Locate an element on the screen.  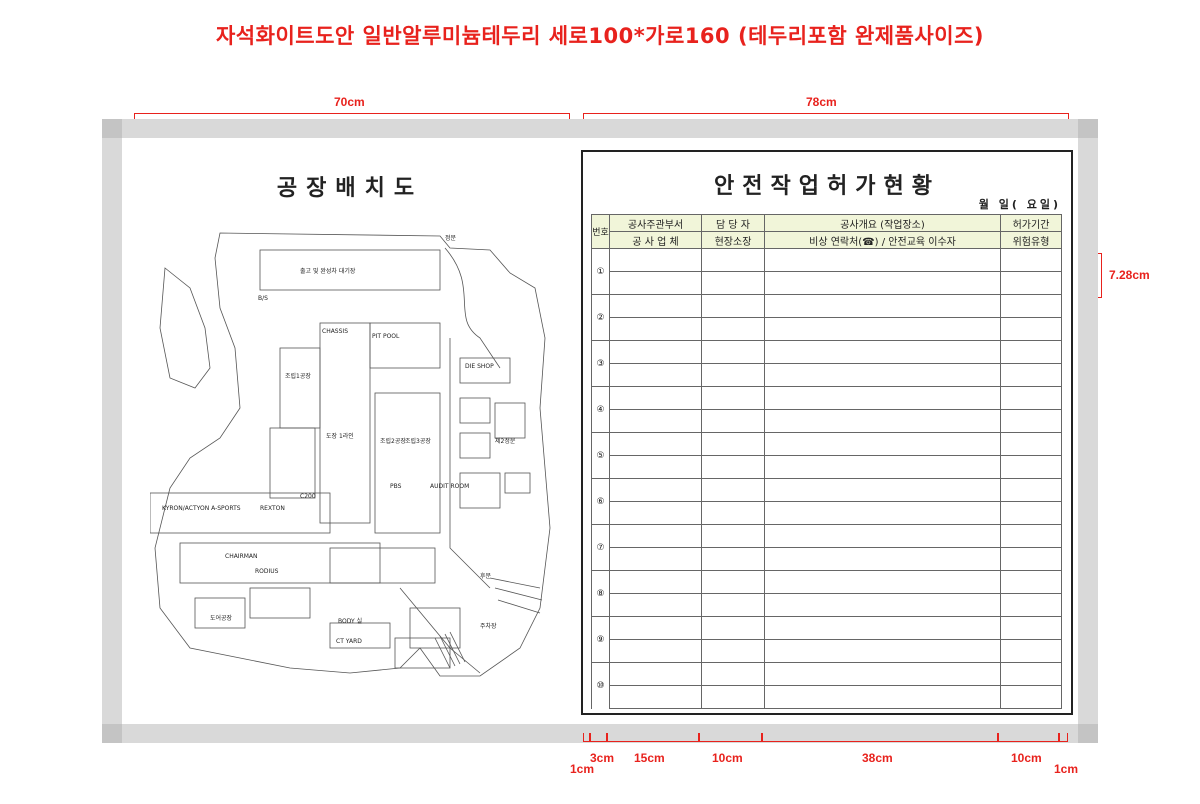
header-row-2: 공 사 업 체 현장소장 비상 연락처(☎) / 안전교육 이수자 위험유형 is located at coordinates (827, 240).